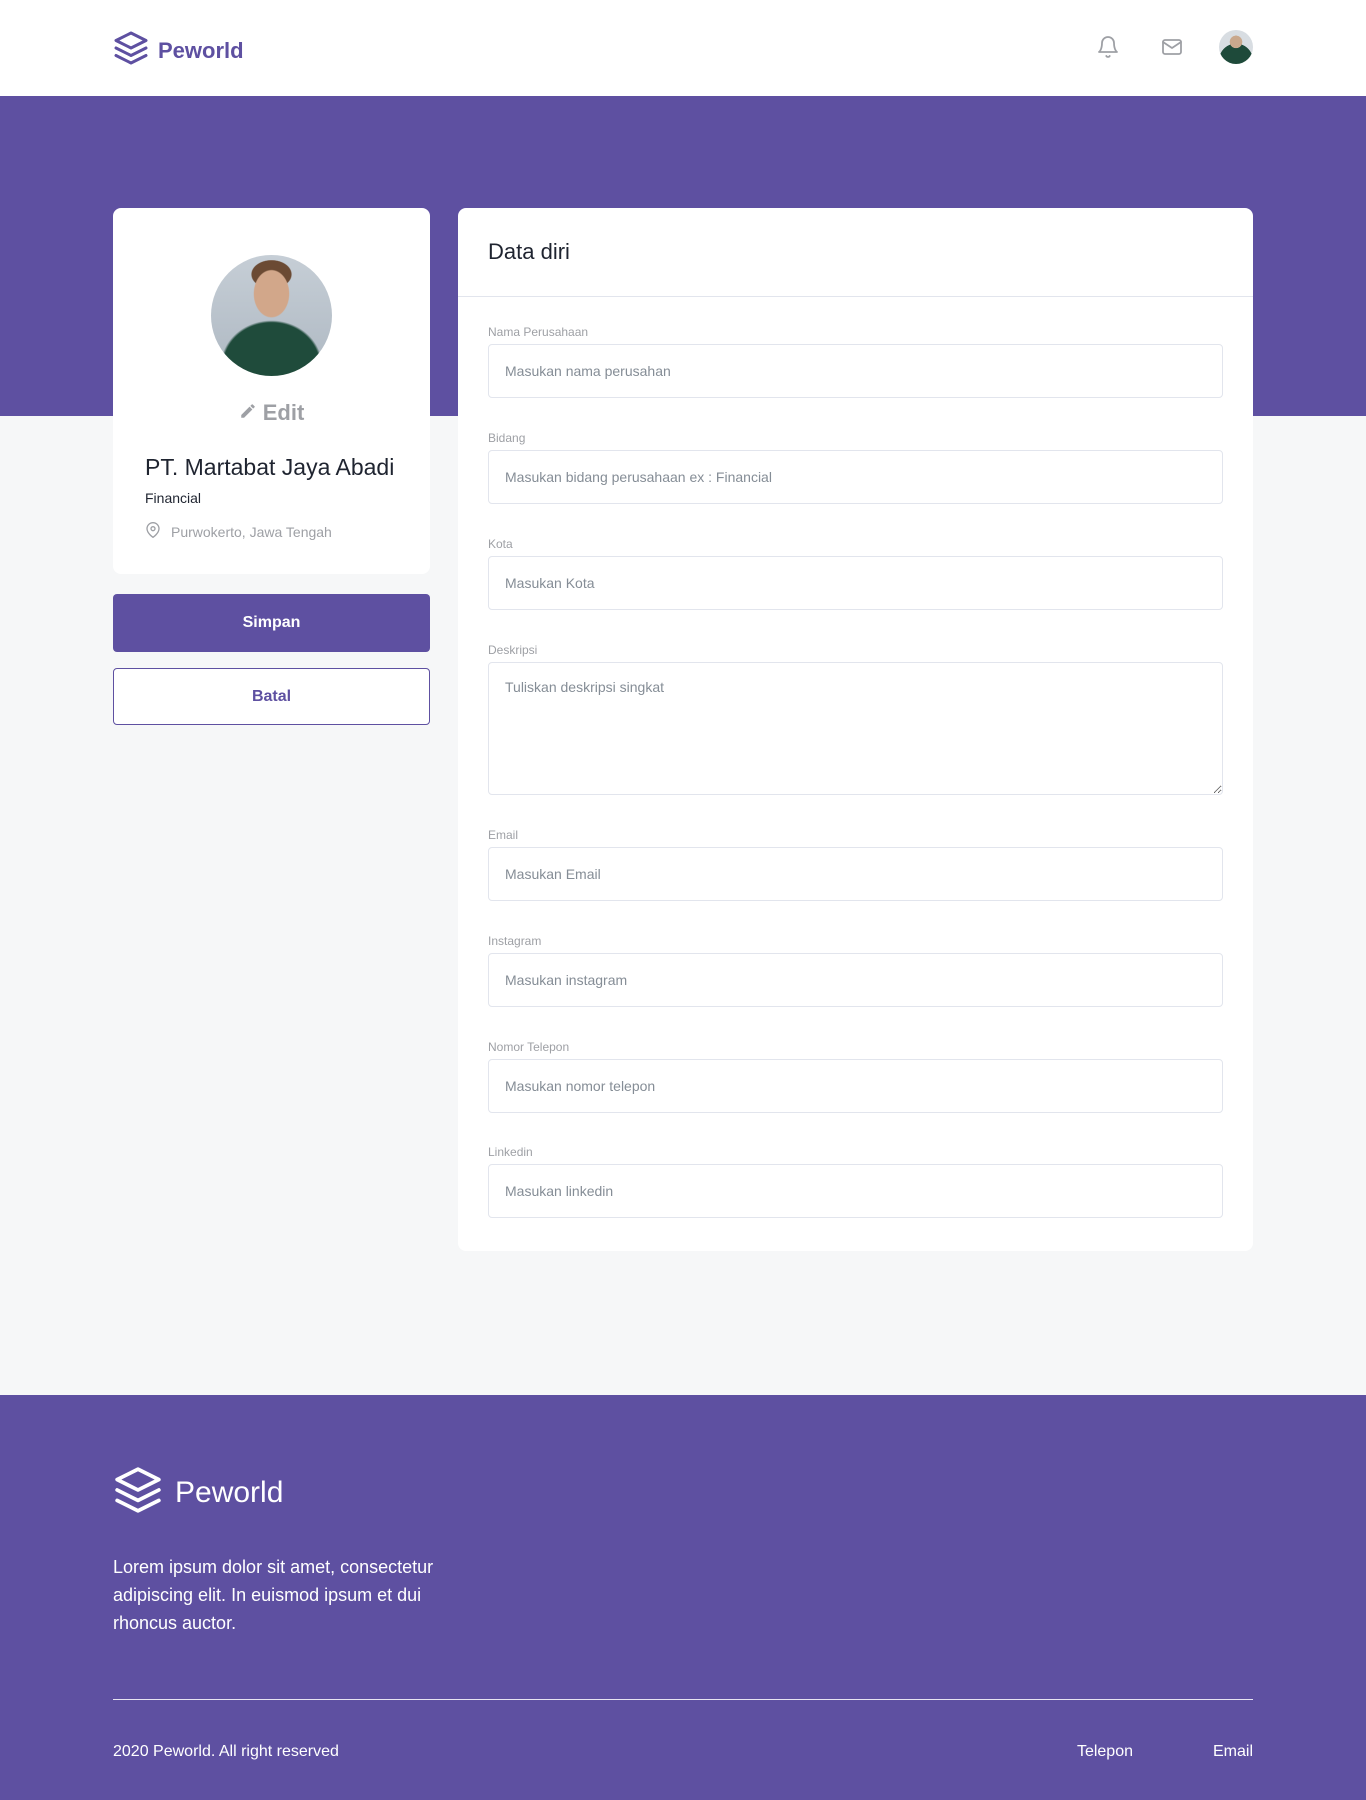  I want to click on instagram-input, so click(855, 980).